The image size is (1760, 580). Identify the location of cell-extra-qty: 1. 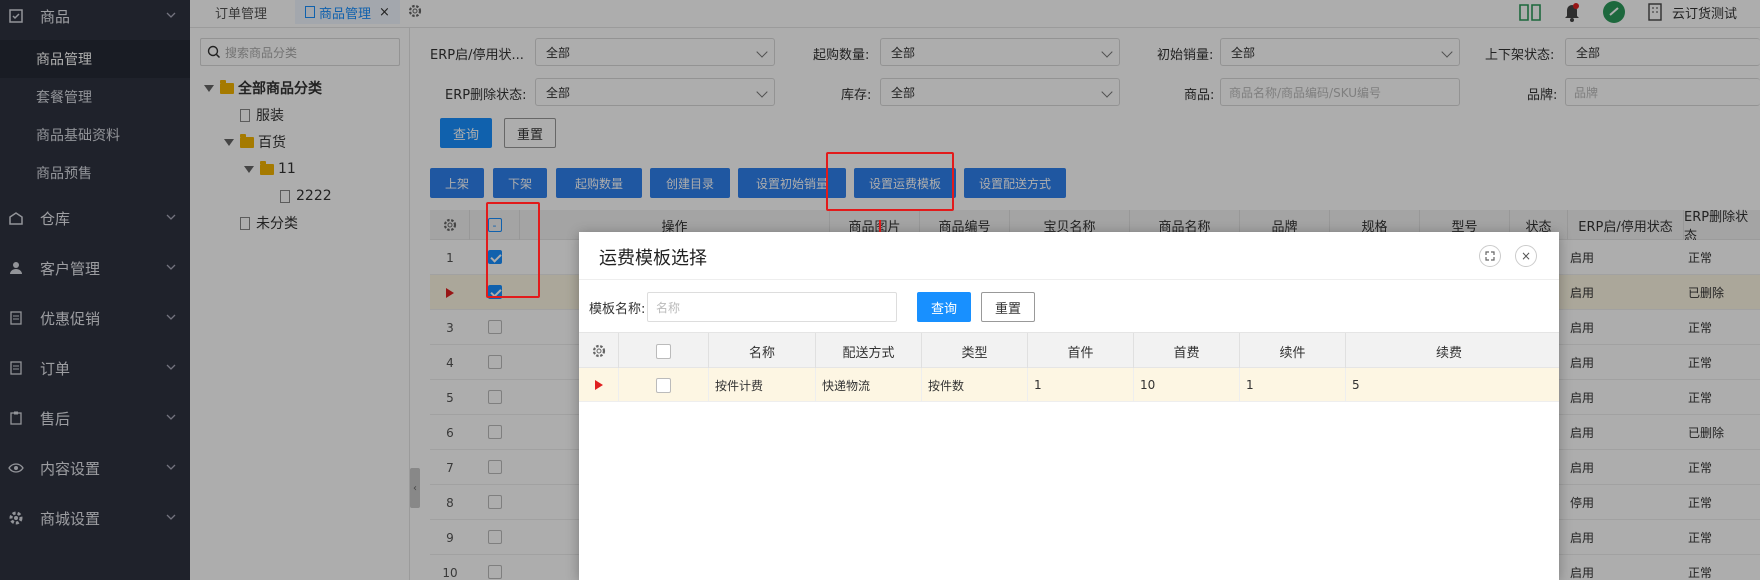
(1293, 385).